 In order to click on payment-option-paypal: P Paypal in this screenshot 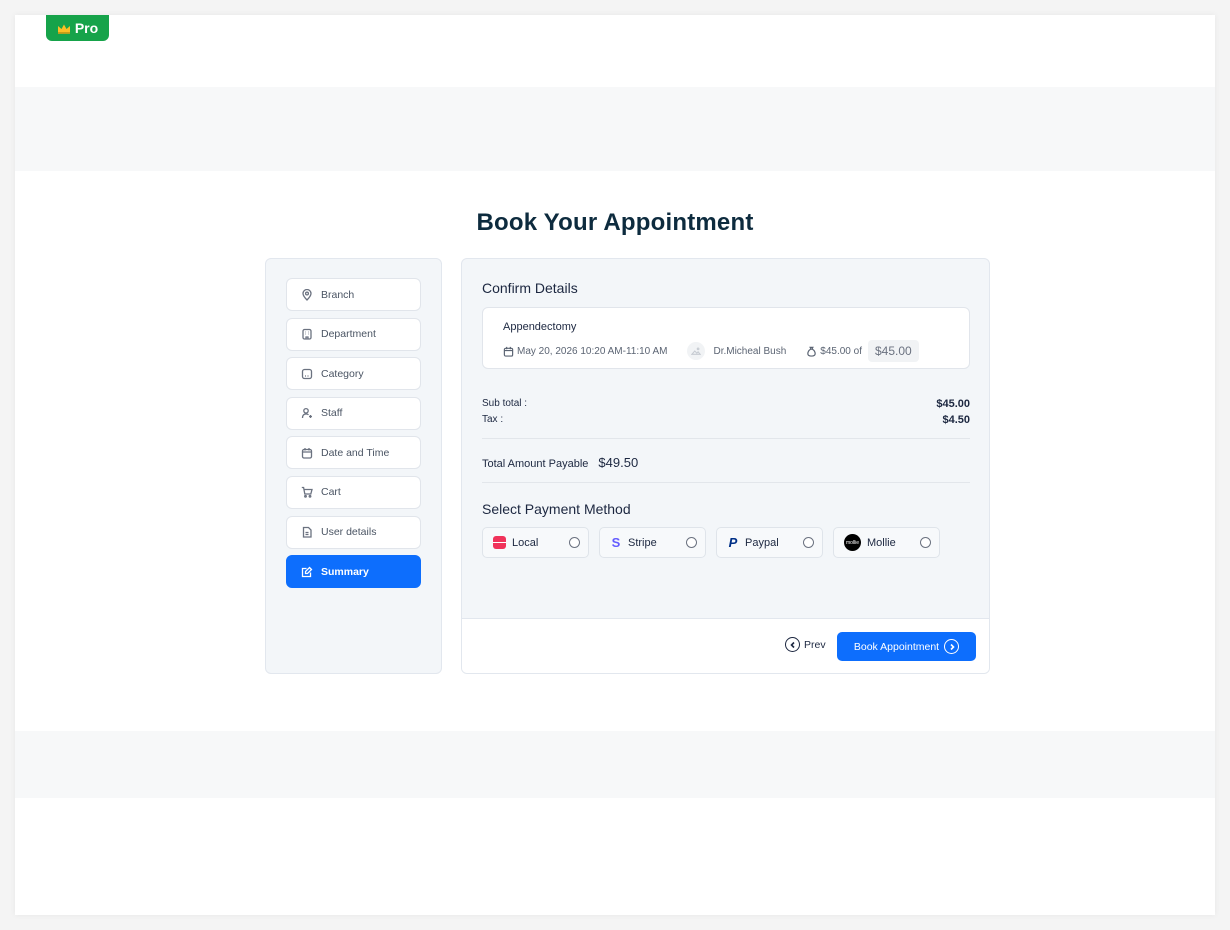, I will do `click(769, 542)`.